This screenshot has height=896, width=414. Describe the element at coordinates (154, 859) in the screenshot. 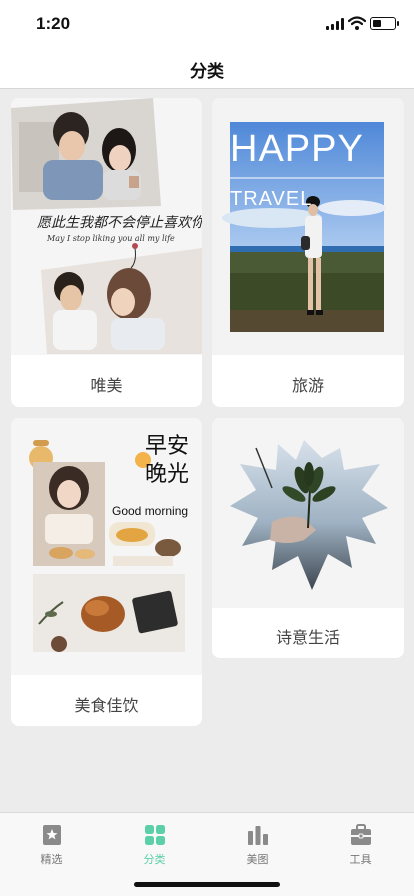

I see `tab-categories-label: 分类` at that location.